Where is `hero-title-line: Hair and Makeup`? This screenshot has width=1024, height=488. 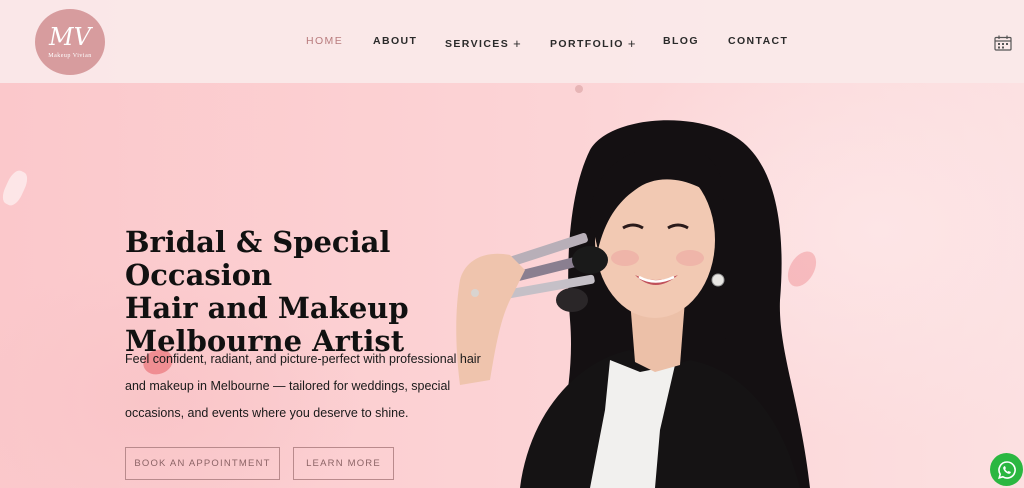
hero-title-line: Hair and Makeup is located at coordinates (267, 308).